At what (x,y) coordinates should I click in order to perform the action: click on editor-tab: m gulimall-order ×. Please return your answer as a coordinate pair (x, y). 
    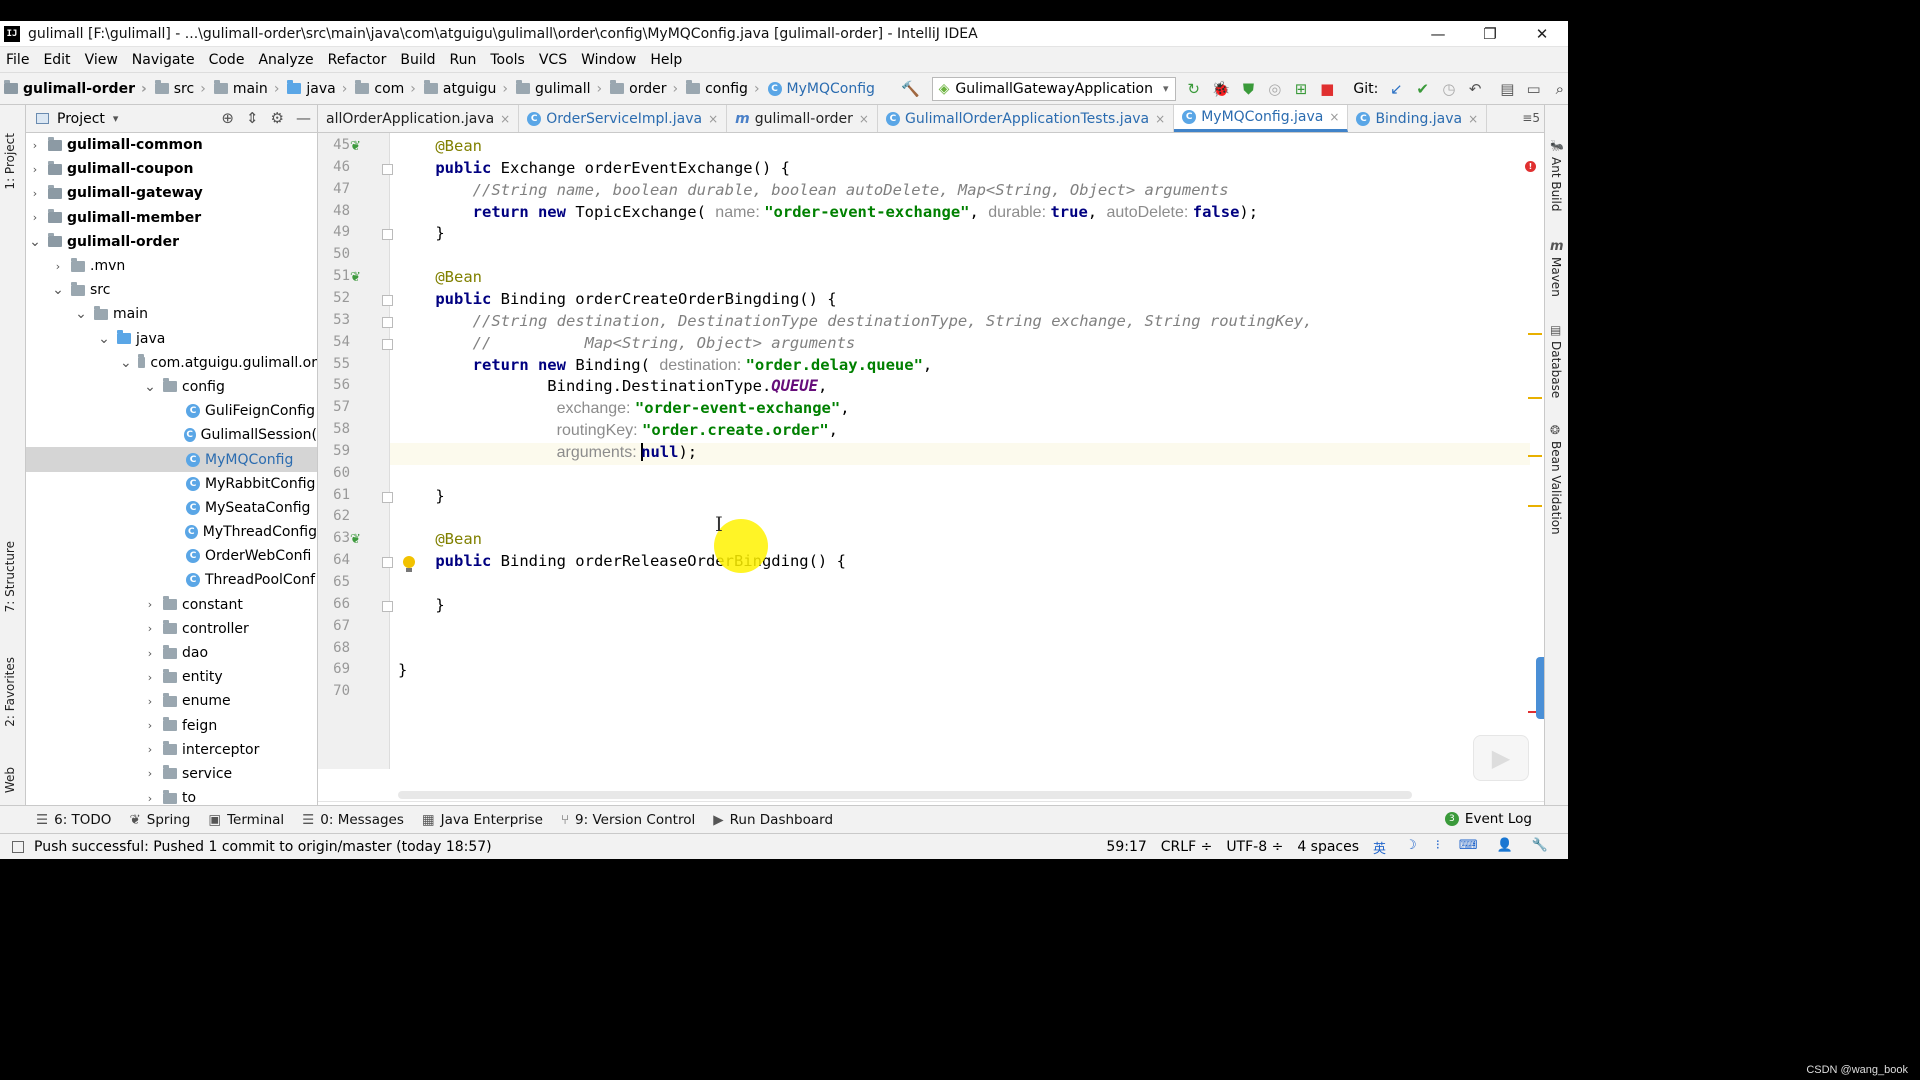
    Looking at the image, I should click on (802, 118).